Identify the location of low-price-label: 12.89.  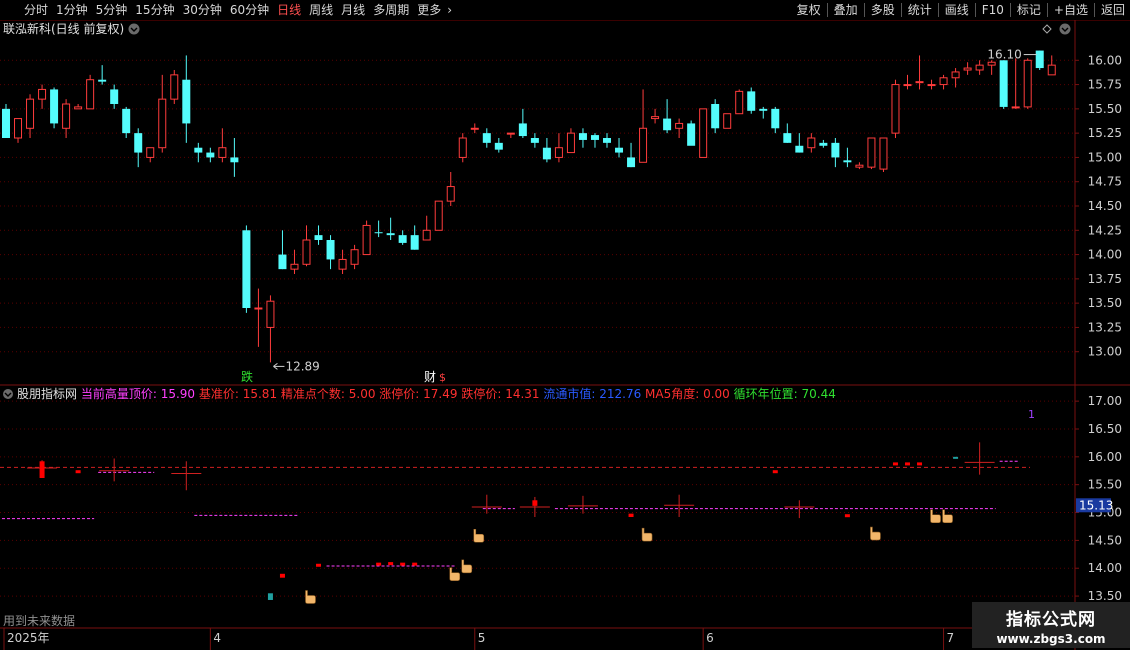
(302, 366).